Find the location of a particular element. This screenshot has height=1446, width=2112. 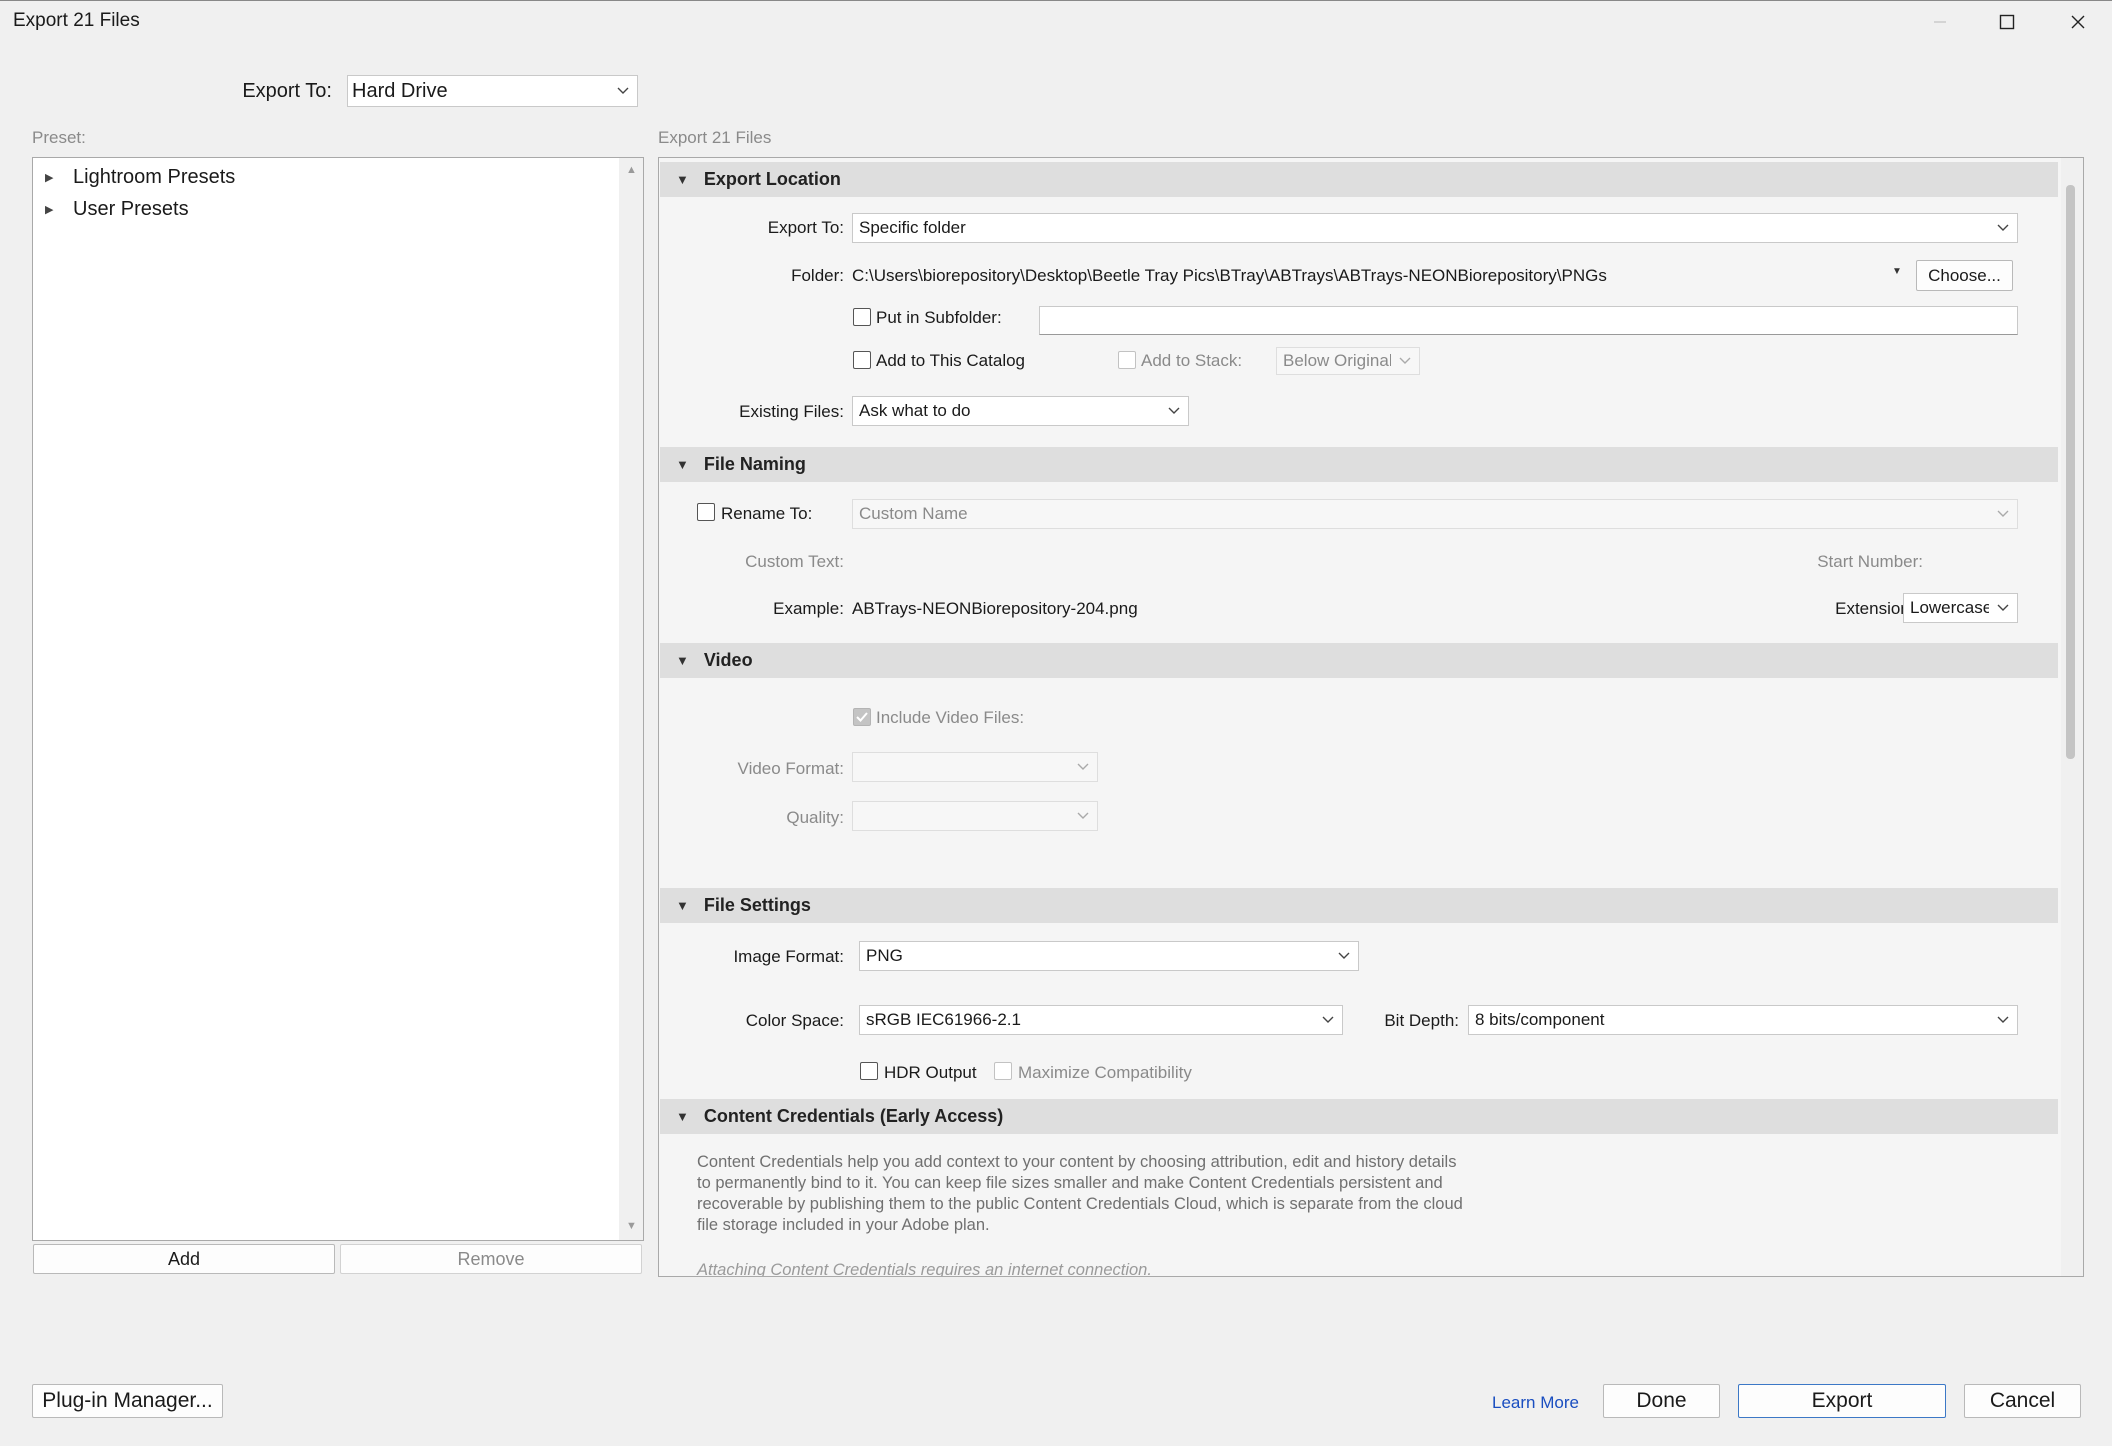

hdr-output-label: HDR Output is located at coordinates (930, 1072).